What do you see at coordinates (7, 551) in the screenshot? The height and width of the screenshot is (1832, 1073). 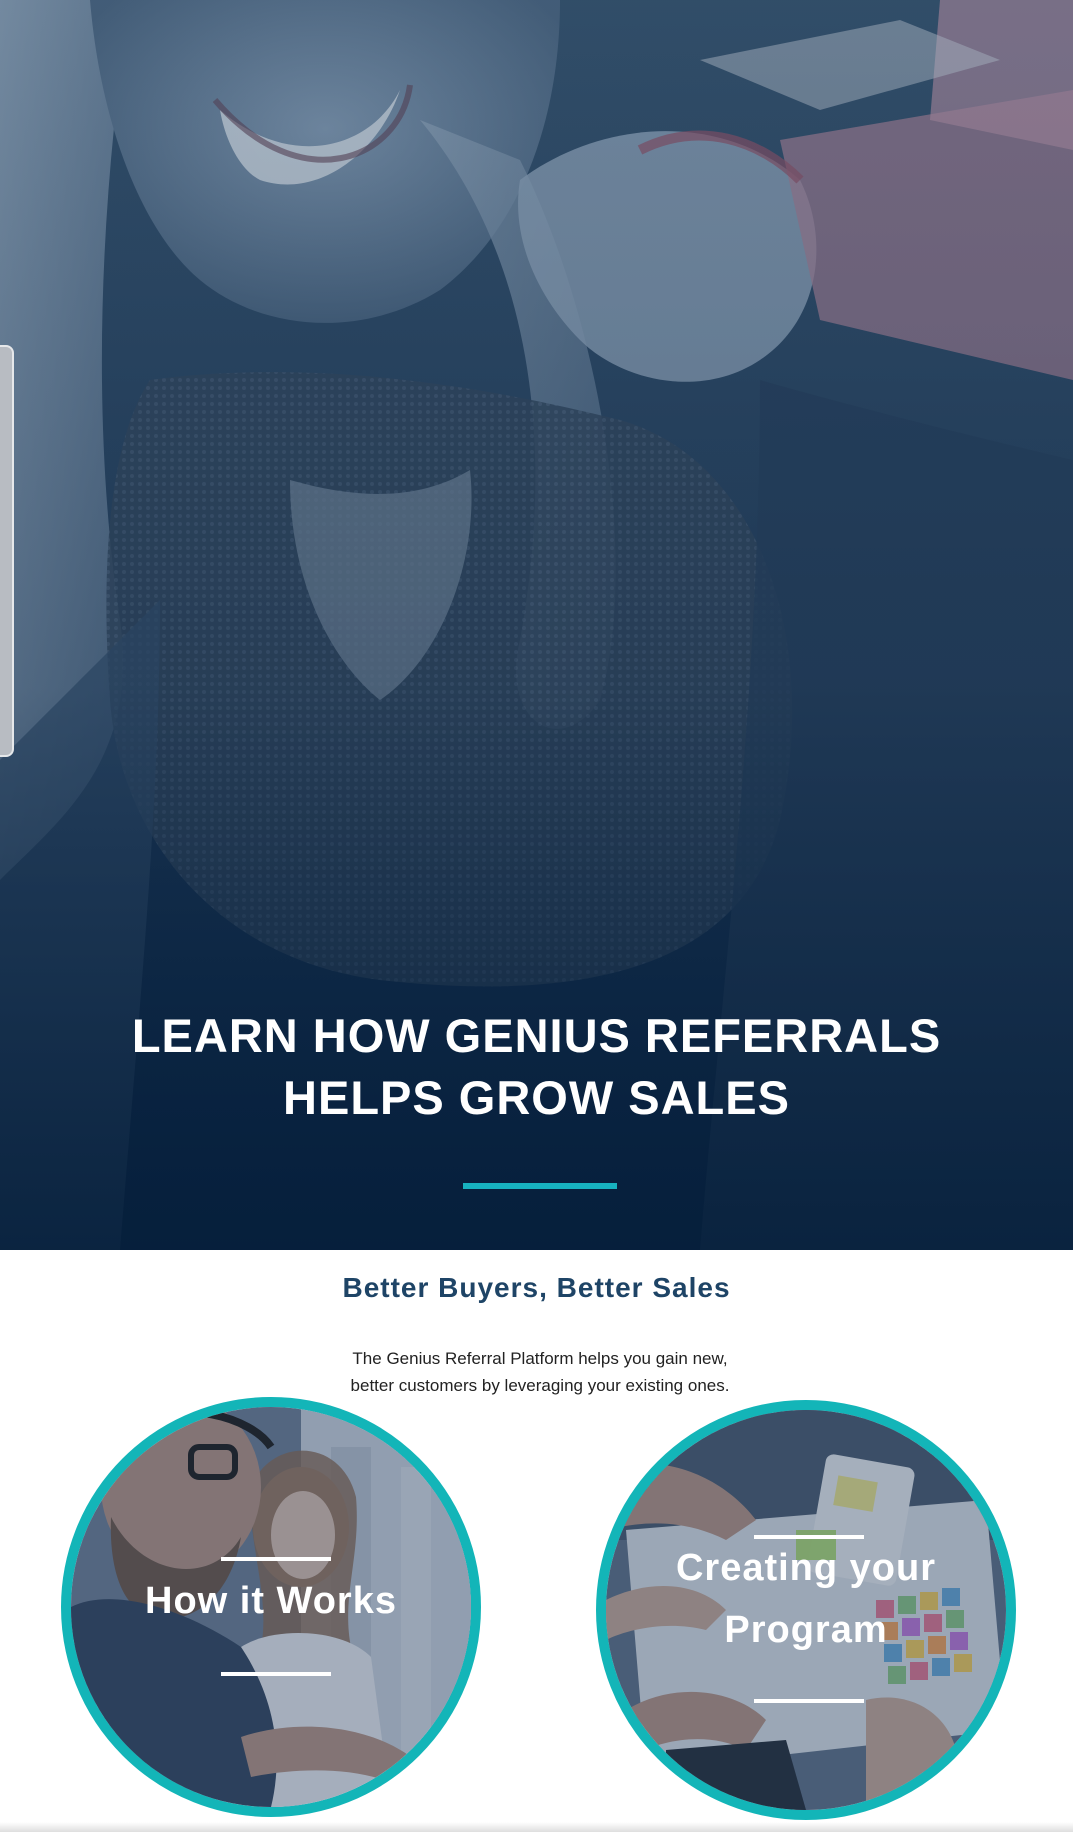 I see `side-scroll-handle` at bounding box center [7, 551].